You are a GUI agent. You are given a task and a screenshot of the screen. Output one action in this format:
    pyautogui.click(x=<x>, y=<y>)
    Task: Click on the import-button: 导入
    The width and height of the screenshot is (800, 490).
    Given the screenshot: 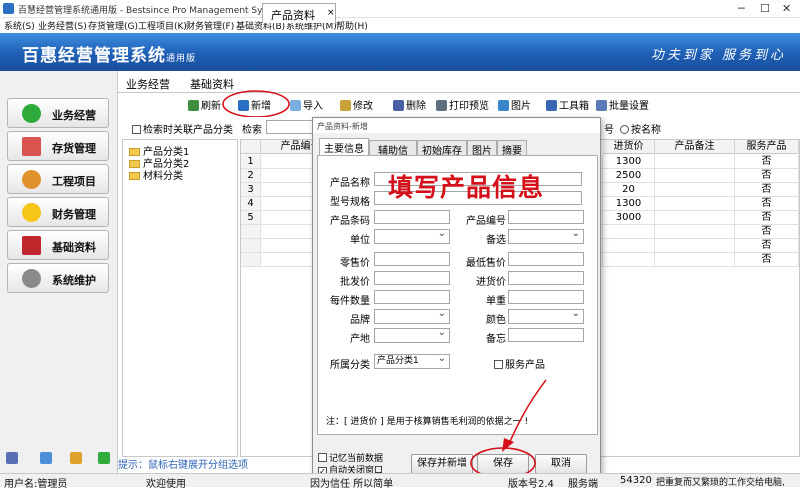 What is the action you would take?
    pyautogui.click(x=306, y=104)
    